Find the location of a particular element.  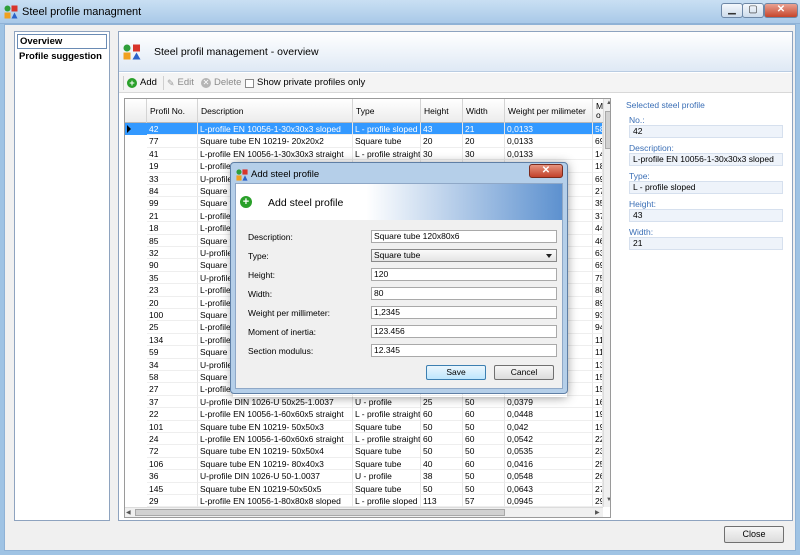

table-cell-no: 29 is located at coordinates (172, 501).